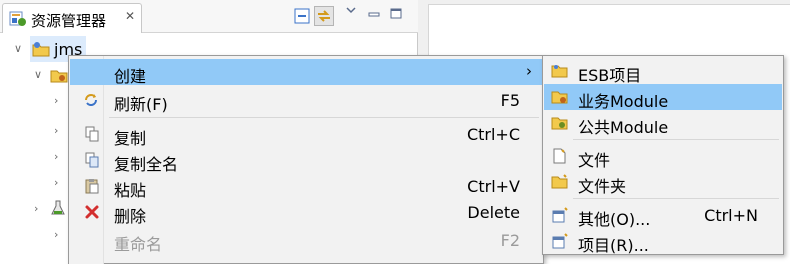 The width and height of the screenshot is (790, 264). Describe the element at coordinates (209, 16) in the screenshot. I see `view-tab-bar: 资源管理器 ✕` at that location.